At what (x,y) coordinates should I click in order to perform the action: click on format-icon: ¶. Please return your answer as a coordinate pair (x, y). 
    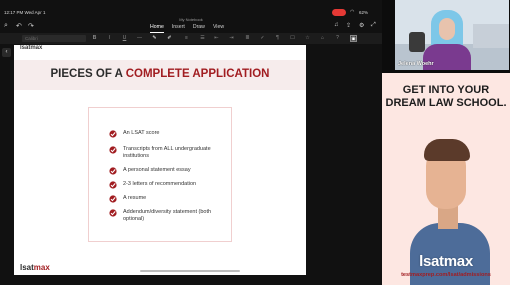
    Looking at the image, I should click on (277, 38).